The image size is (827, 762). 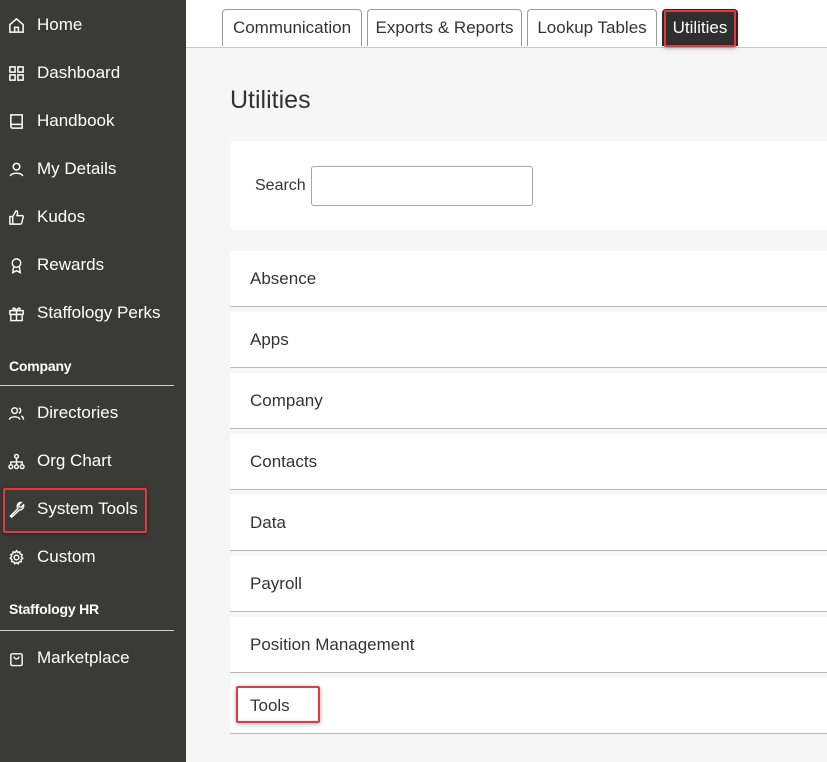 I want to click on users-icon, so click(x=16, y=413).